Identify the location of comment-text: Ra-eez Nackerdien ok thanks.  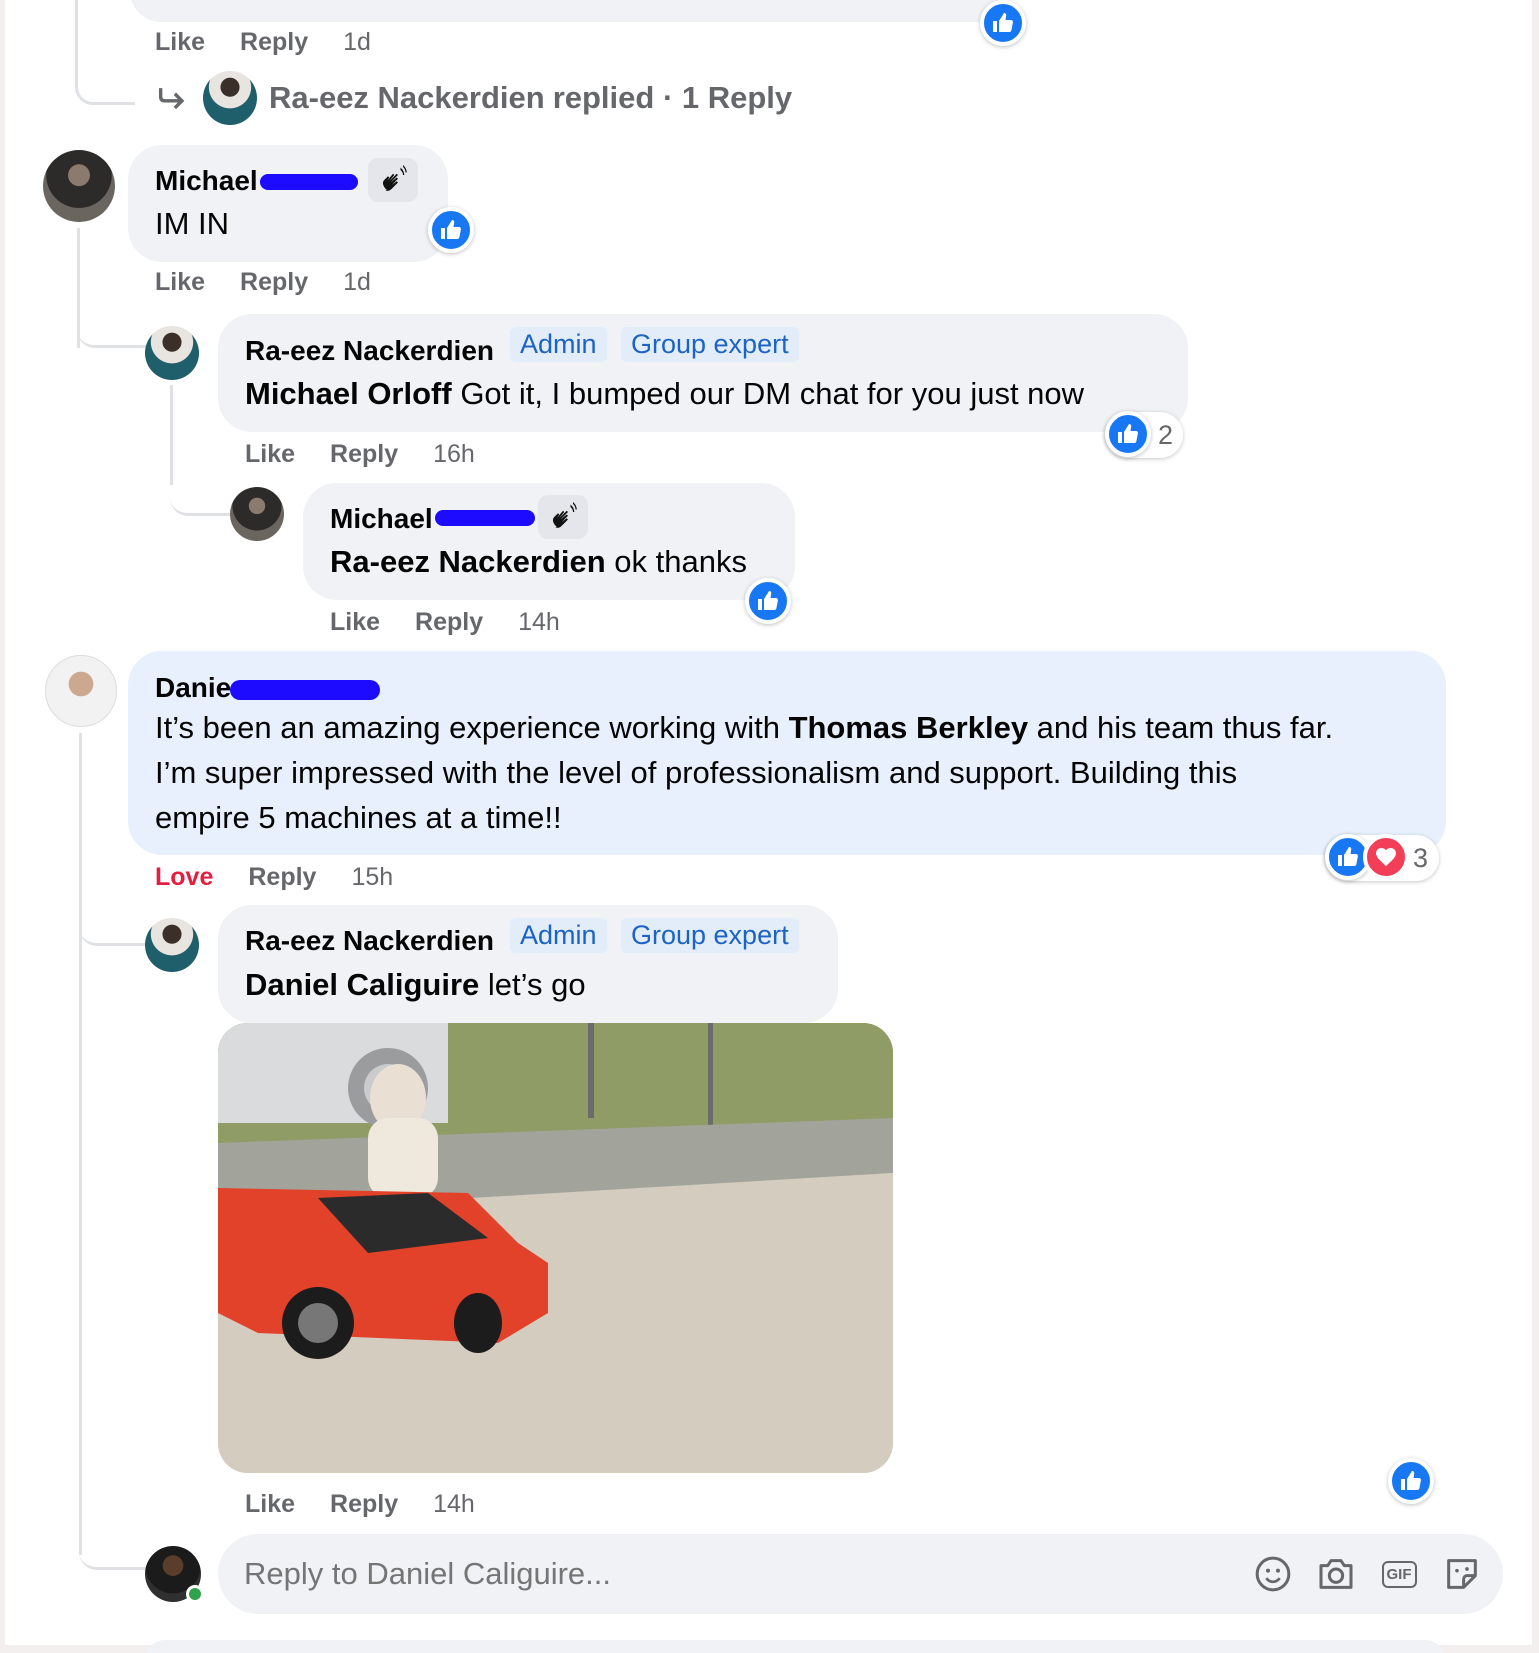
(538, 562).